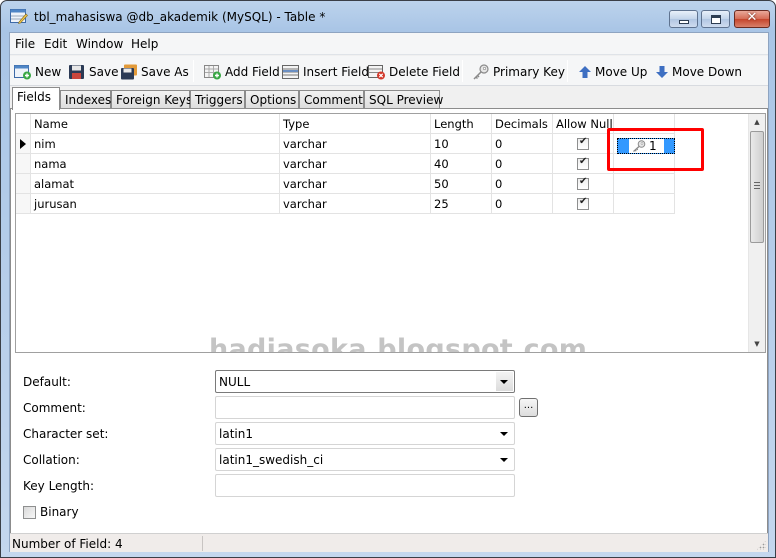 The image size is (776, 558). I want to click on default-dropdown-button, so click(504, 381).